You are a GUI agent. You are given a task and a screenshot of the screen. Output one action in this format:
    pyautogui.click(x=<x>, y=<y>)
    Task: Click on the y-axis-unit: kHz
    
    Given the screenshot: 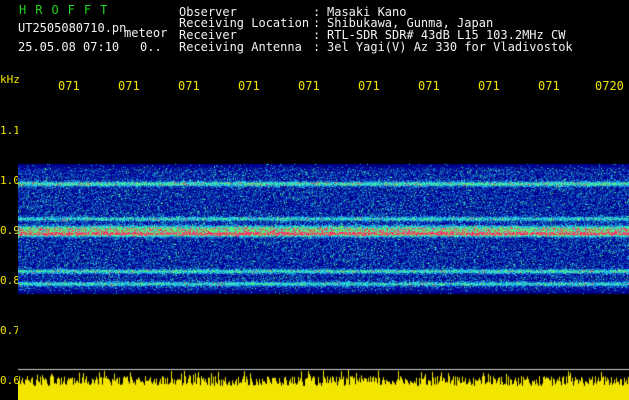 What is the action you would take?
    pyautogui.click(x=10, y=79)
    